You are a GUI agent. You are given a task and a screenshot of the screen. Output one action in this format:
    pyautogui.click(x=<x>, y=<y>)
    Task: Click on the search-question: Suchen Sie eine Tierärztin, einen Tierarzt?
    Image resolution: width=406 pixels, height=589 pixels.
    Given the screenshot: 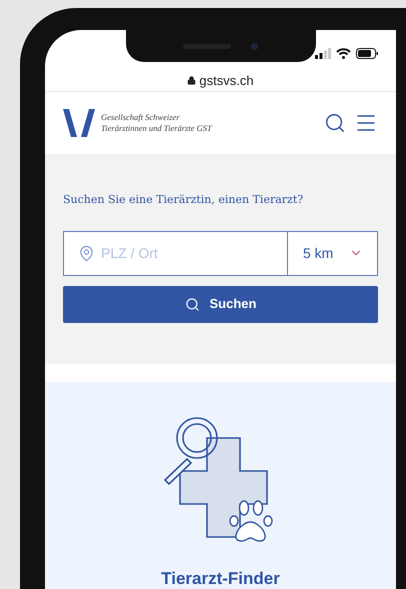 What is the action you would take?
    pyautogui.click(x=183, y=200)
    